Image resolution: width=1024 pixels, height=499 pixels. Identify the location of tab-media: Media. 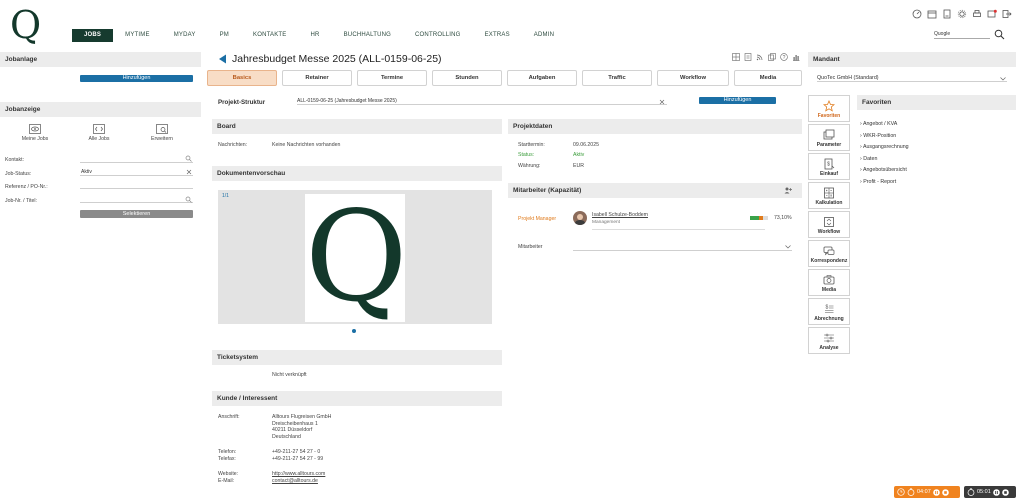
(768, 78).